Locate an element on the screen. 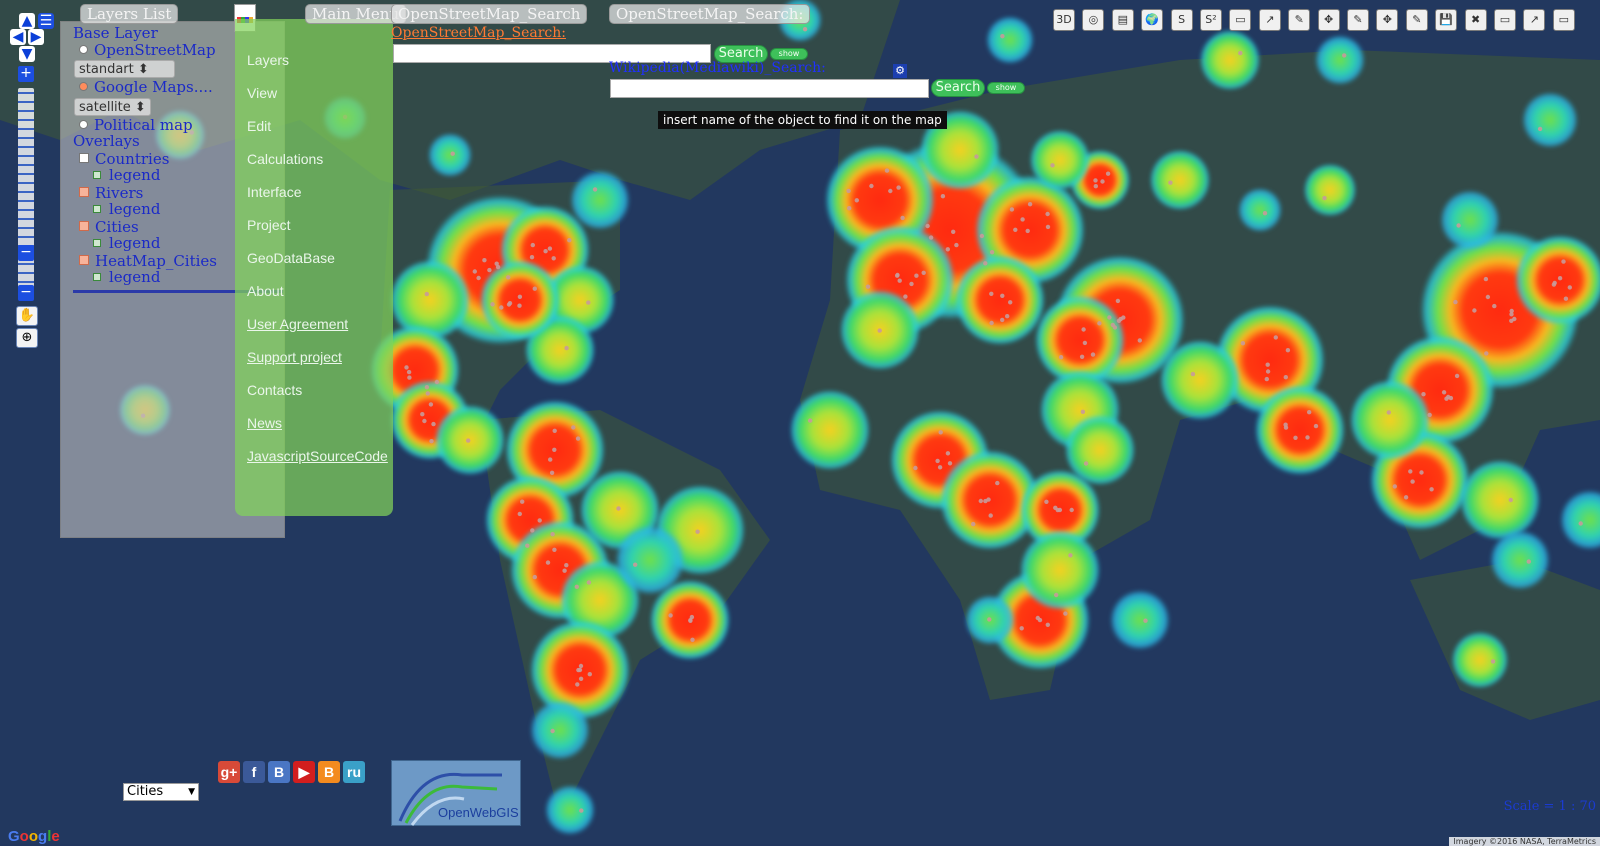 The width and height of the screenshot is (1600, 846). pan-up-icon: ▲ is located at coordinates (27, 21).